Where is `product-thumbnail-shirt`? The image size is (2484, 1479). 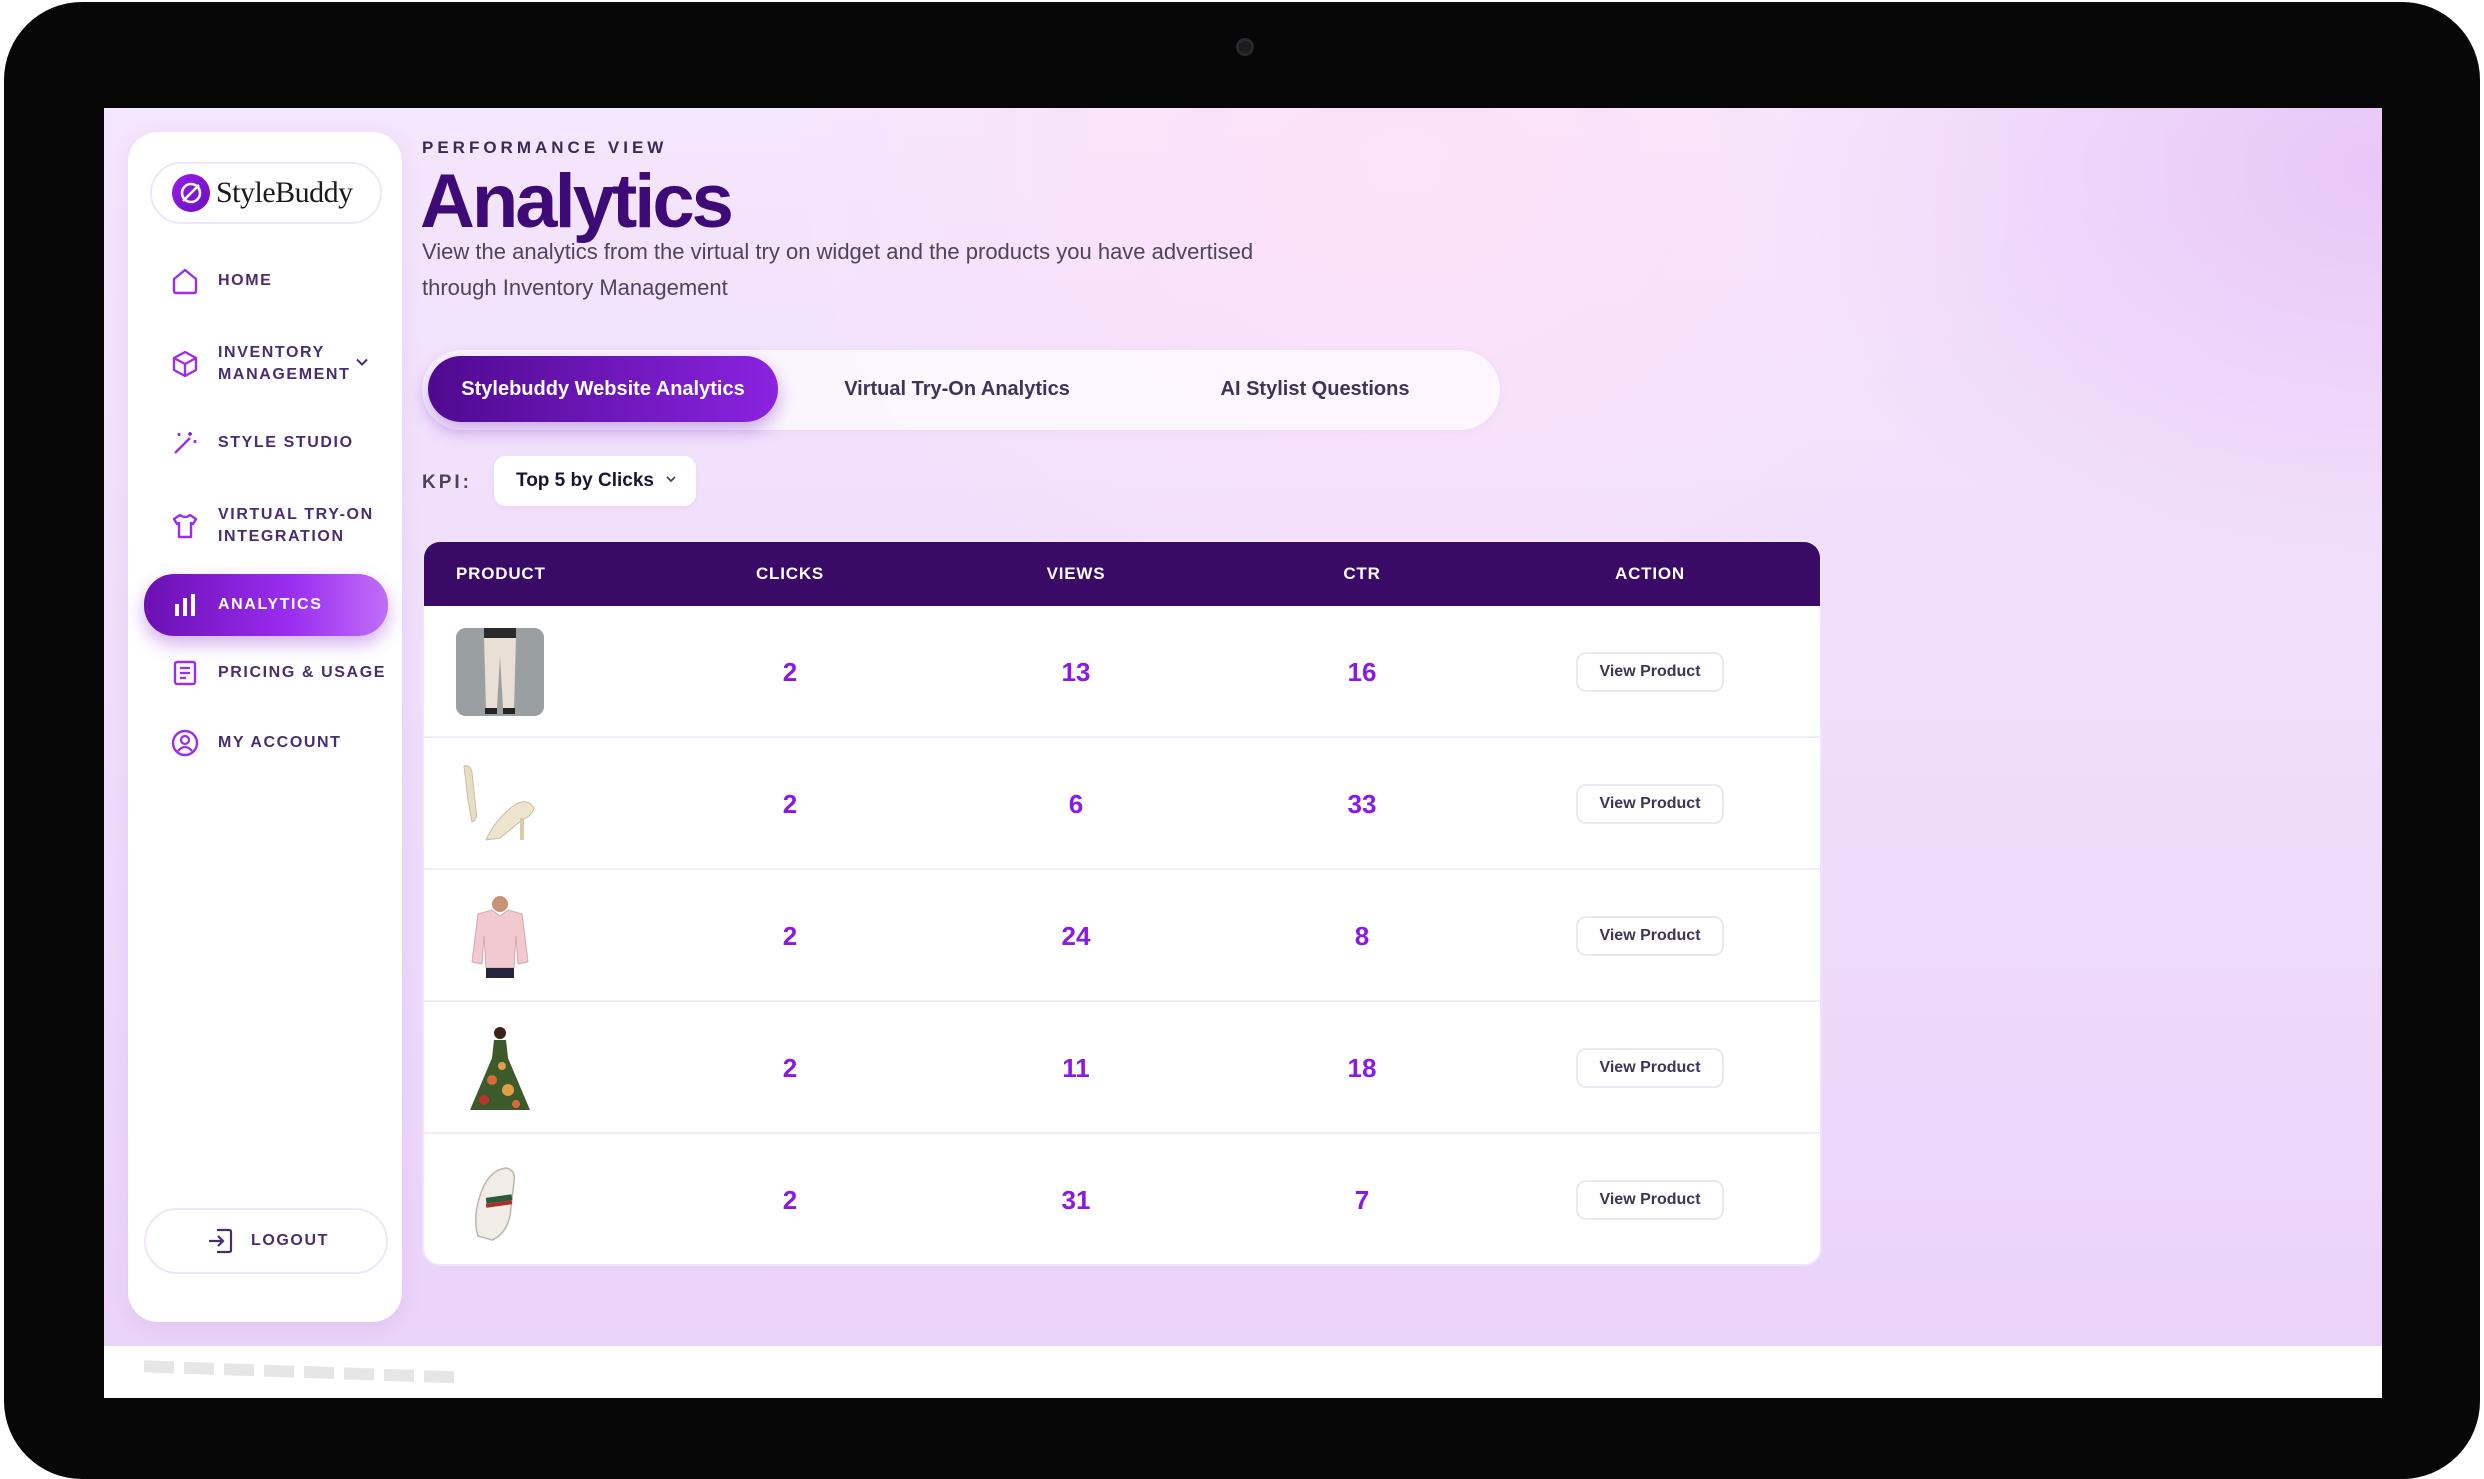
product-thumbnail-shirt is located at coordinates (500, 936).